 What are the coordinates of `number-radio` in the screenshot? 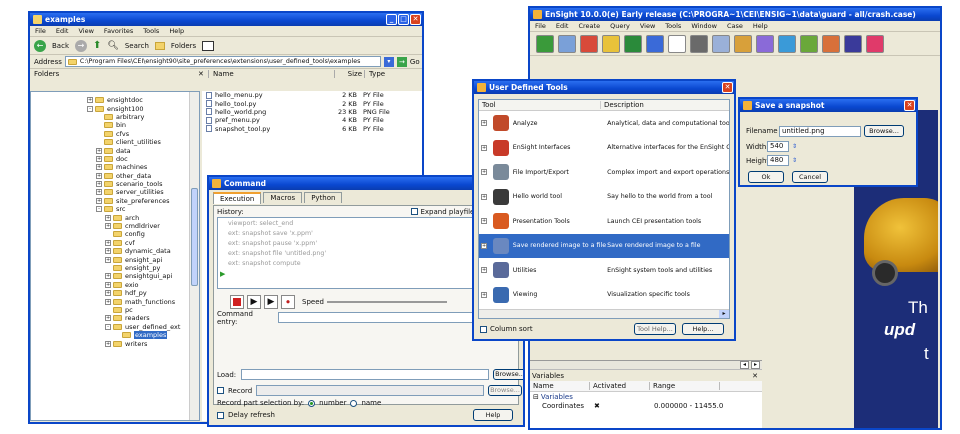 It's located at (312, 403).